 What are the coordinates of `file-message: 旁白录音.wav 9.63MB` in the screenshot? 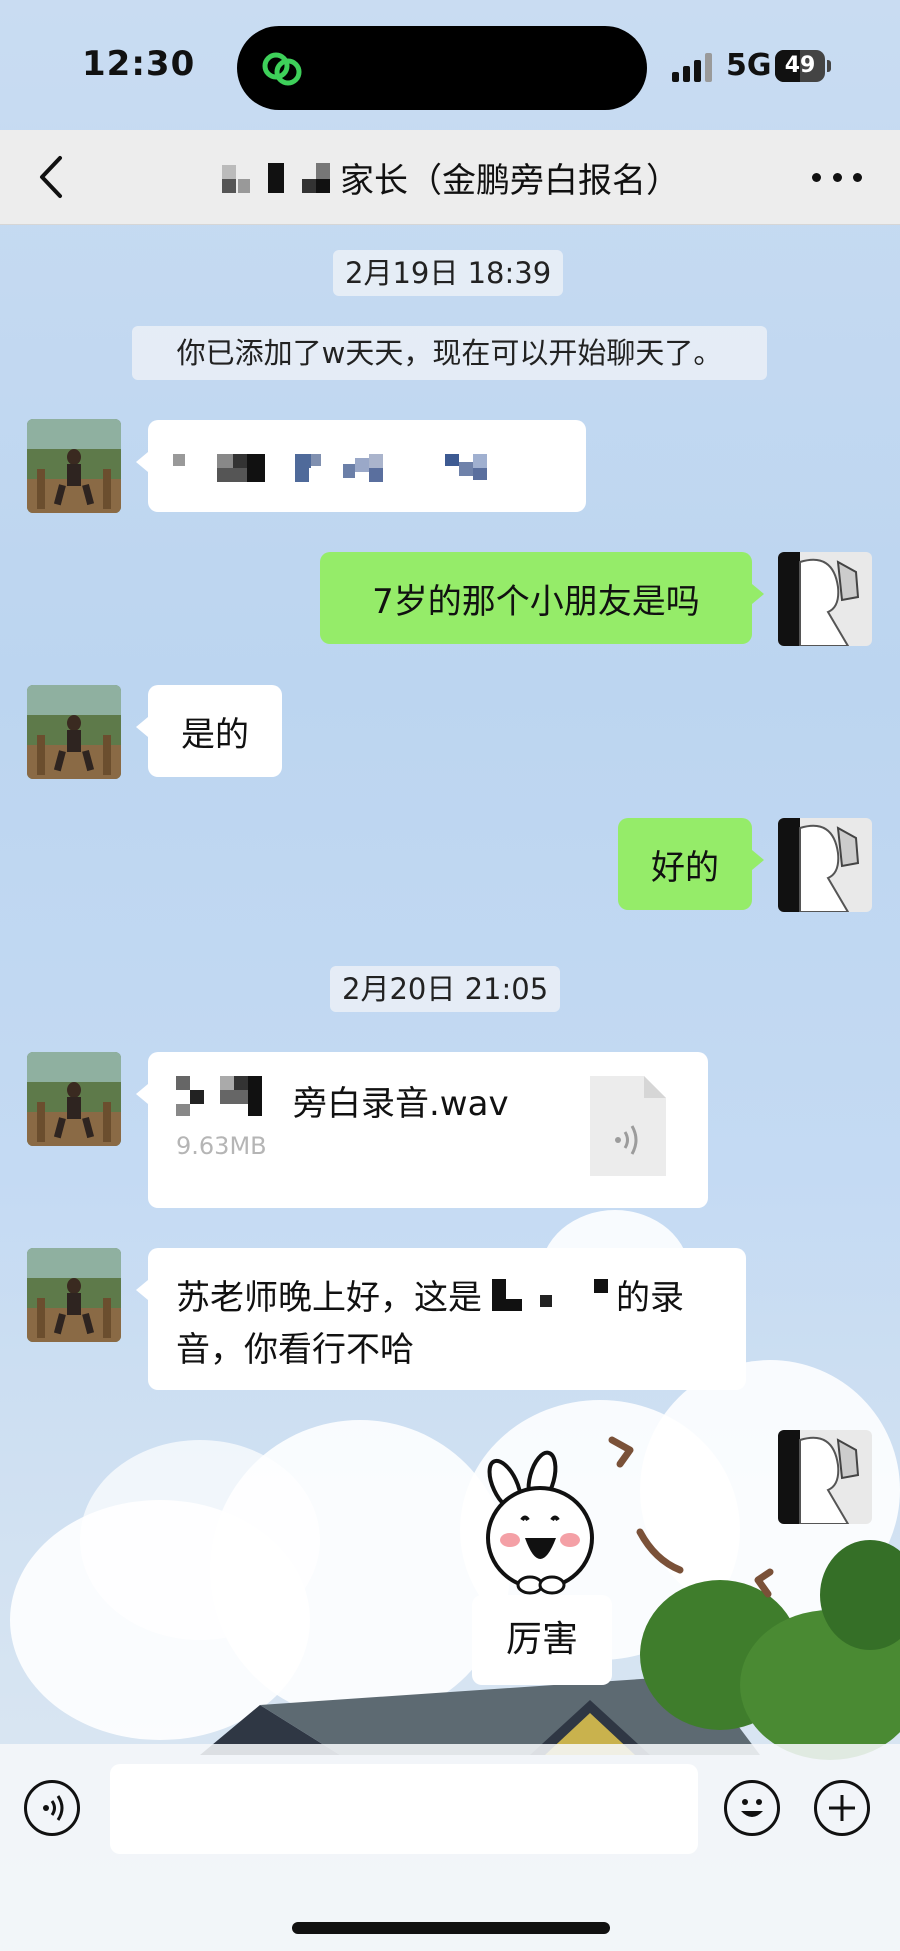 It's located at (422, 1130).